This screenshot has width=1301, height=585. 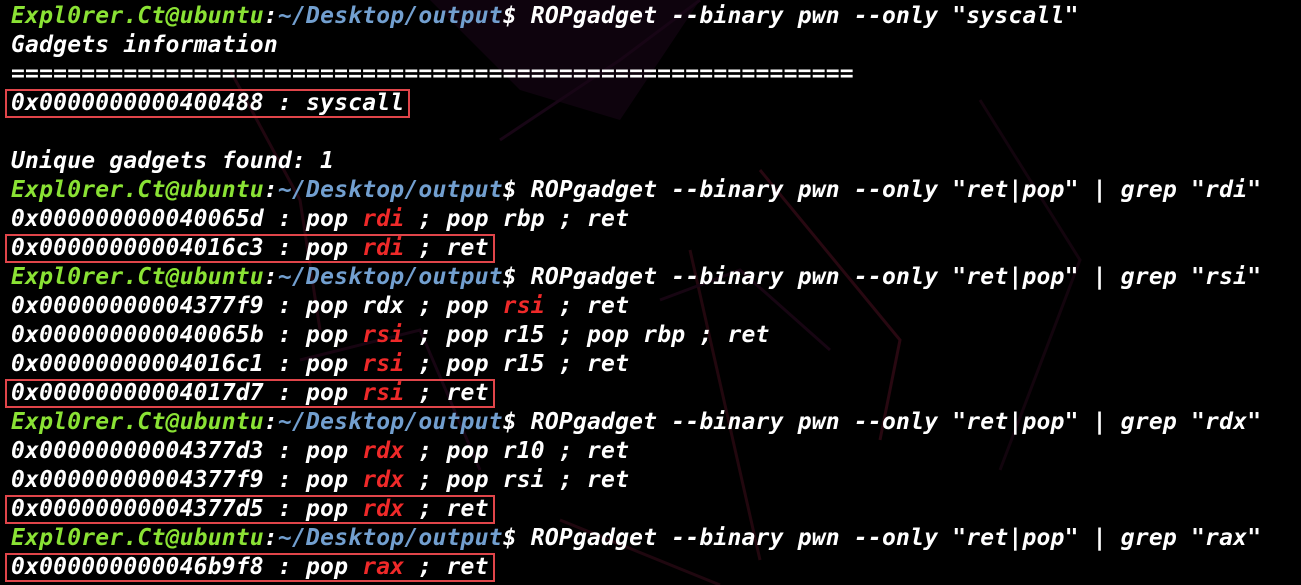 I want to click on register-match: rax, so click(x=383, y=567).